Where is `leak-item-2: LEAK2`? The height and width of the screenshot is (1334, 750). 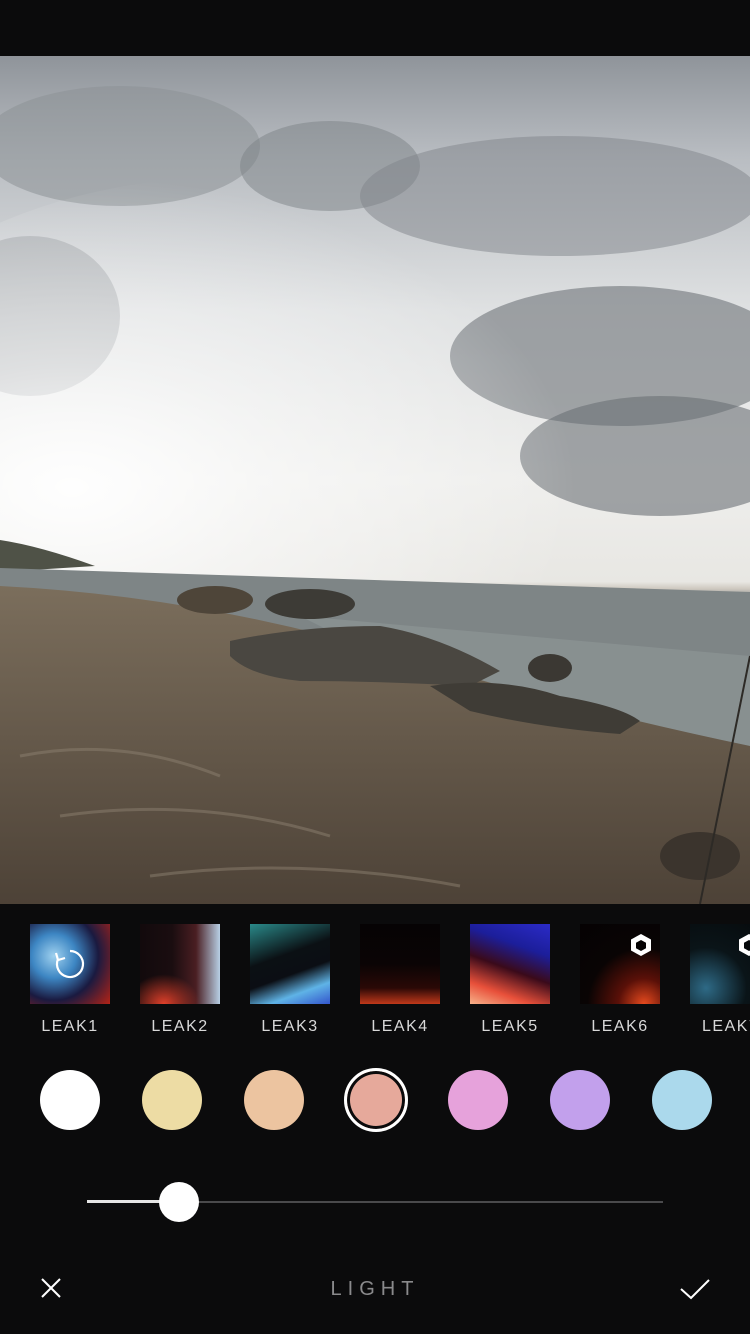 leak-item-2: LEAK2 is located at coordinates (180, 980).